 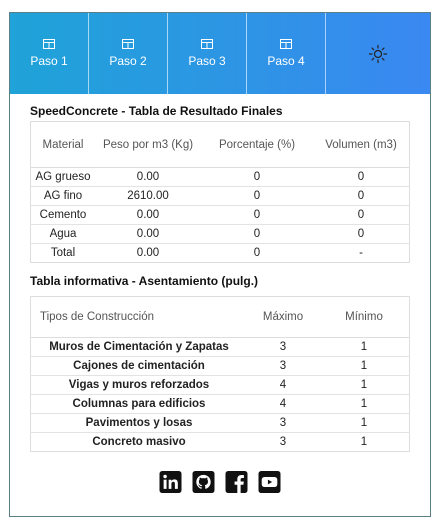 What do you see at coordinates (257, 144) in the screenshot?
I see `column-header: Porcentaje (%)` at bounding box center [257, 144].